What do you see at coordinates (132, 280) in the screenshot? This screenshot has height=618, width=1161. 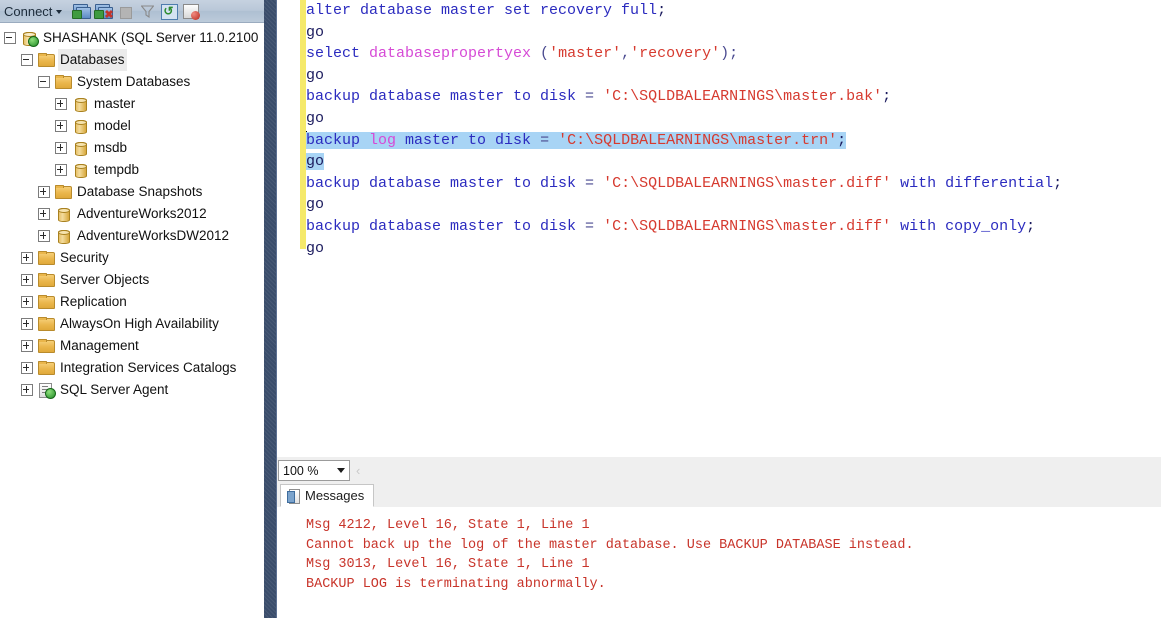 I see `tree-node-server-objects: Server Objects` at bounding box center [132, 280].